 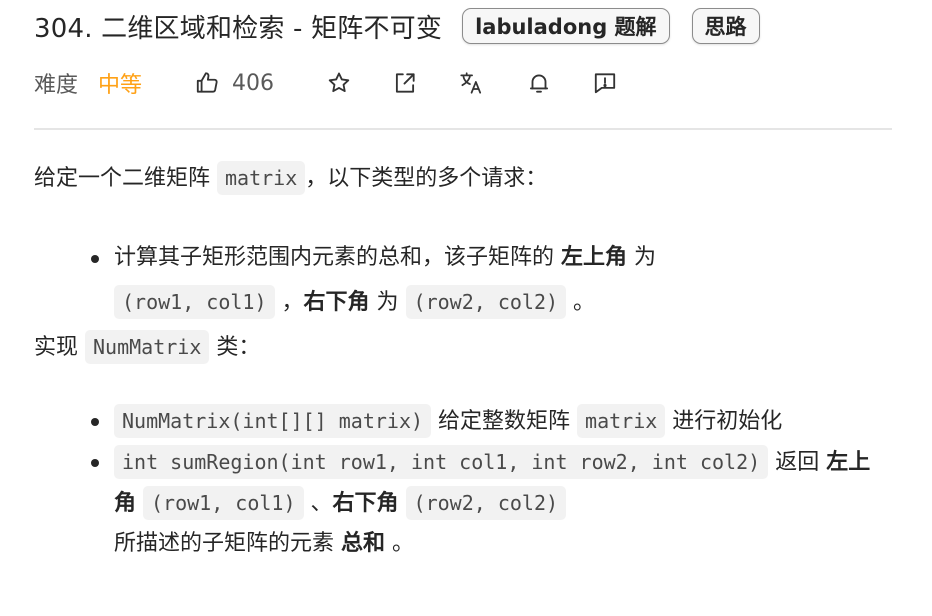 What do you see at coordinates (56, 347) in the screenshot?
I see `impl-text: 实现` at bounding box center [56, 347].